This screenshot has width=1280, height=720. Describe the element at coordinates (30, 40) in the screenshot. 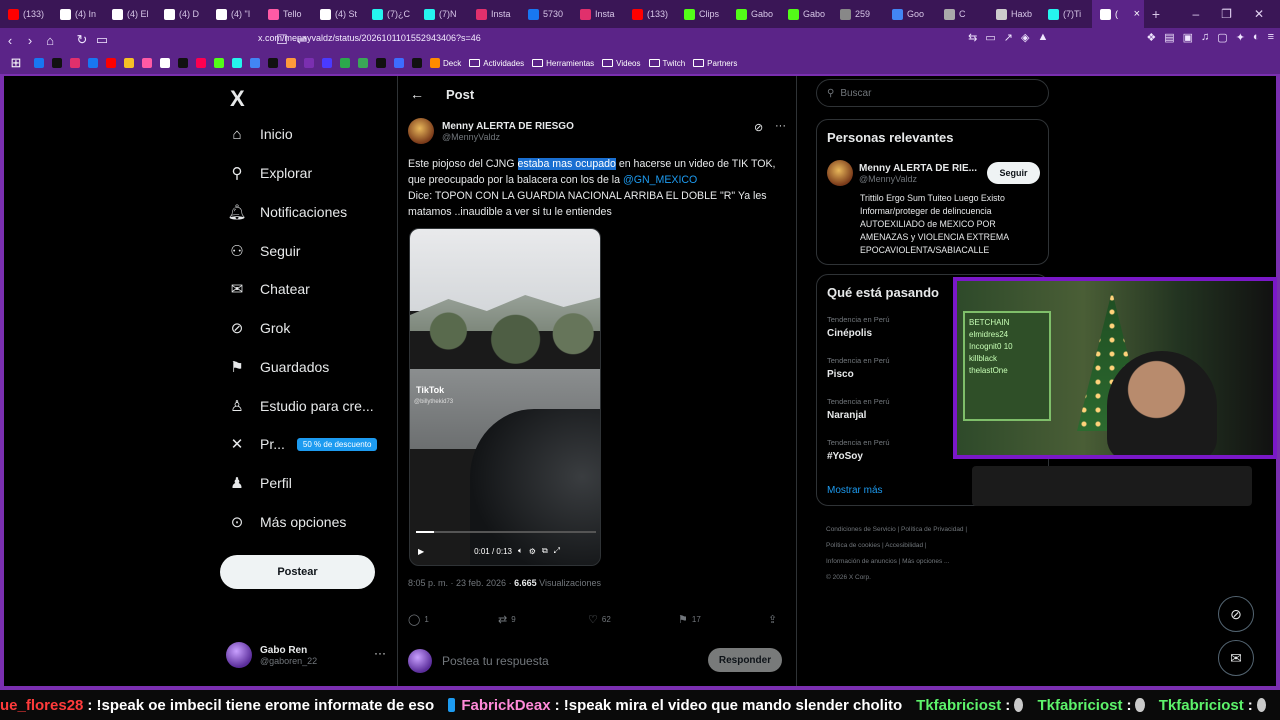

I see `forward-icon: ›` at that location.